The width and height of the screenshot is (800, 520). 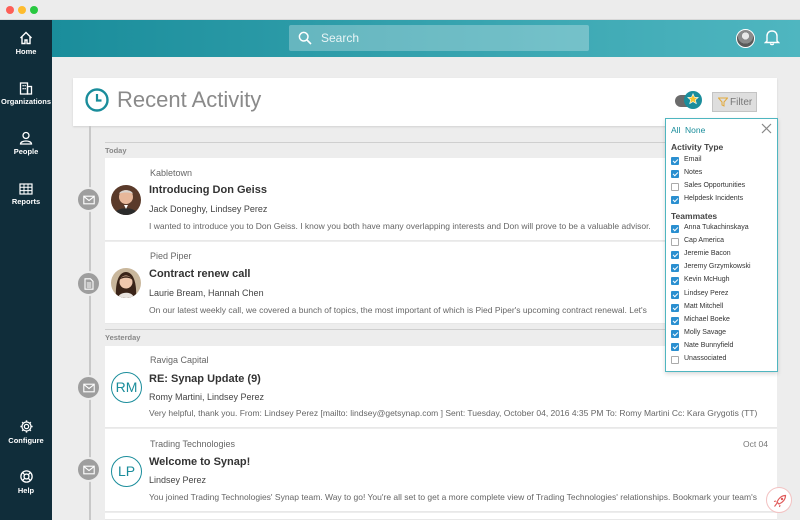 What do you see at coordinates (715, 186) in the screenshot?
I see `filter-option-label: Sales Opportunities` at bounding box center [715, 186].